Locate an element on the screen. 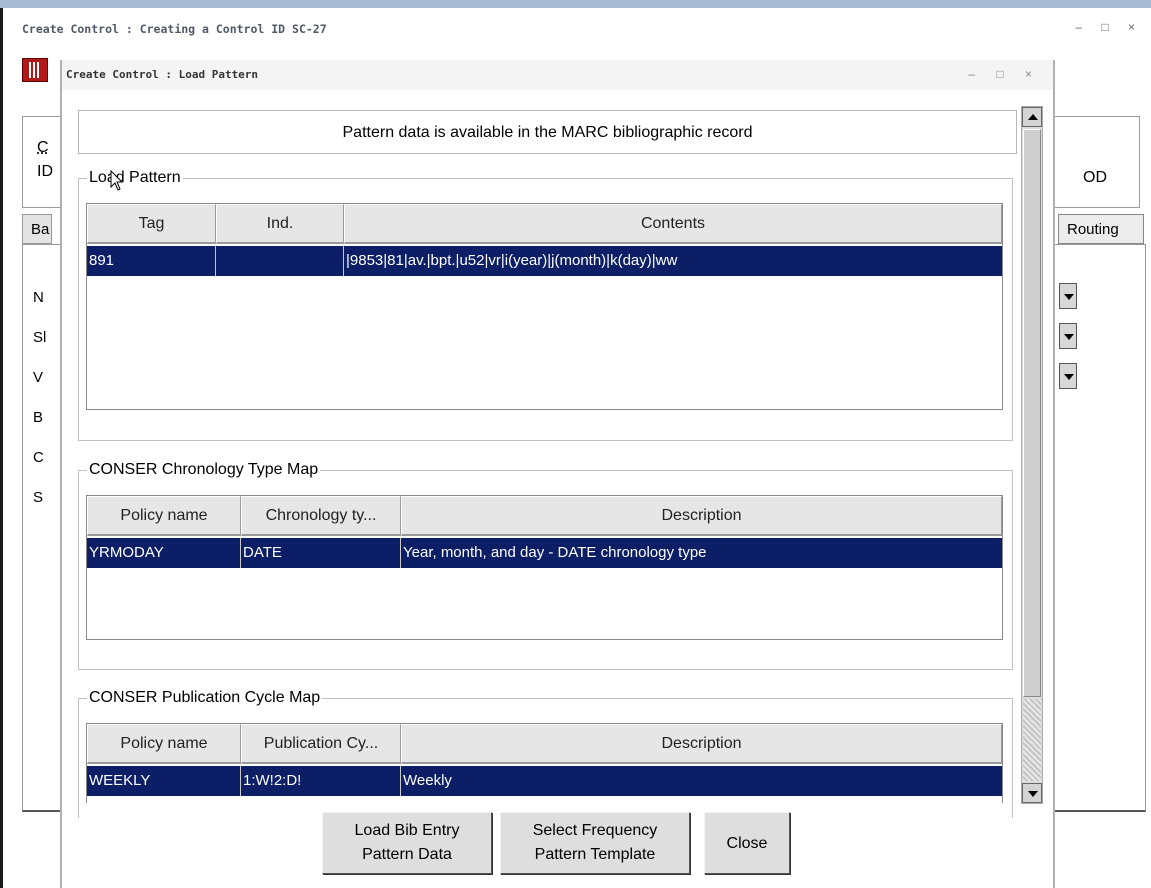 Image resolution: width=1151 pixels, height=888 pixels. parent-field-label: N is located at coordinates (38, 297).